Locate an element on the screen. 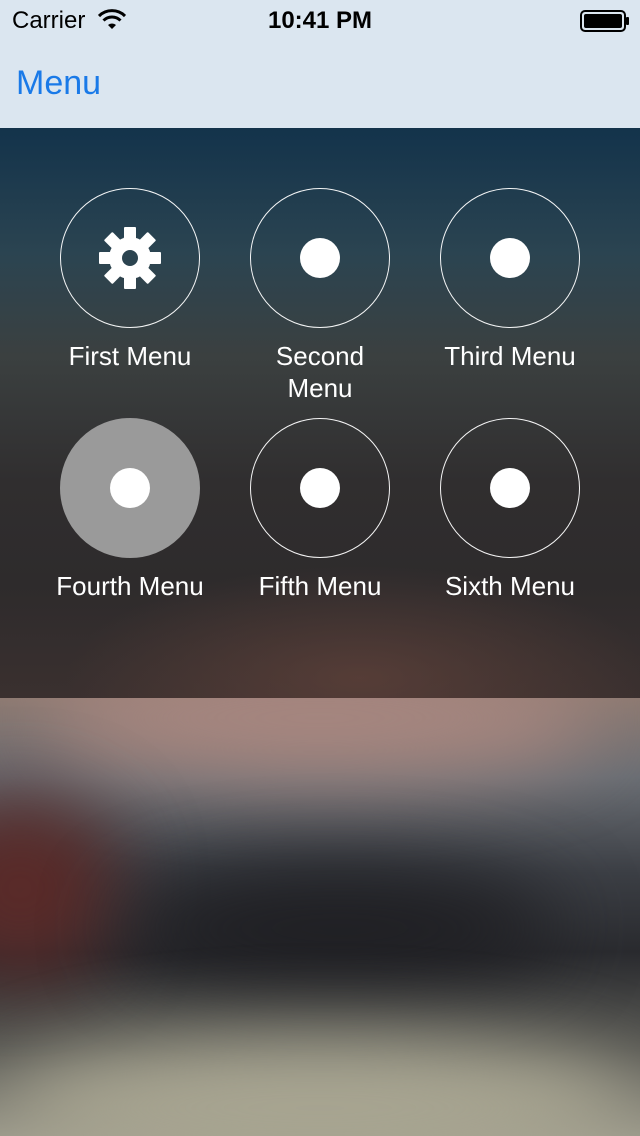 Image resolution: width=640 pixels, height=1136 pixels. menu-label-line: Second is located at coordinates (320, 356).